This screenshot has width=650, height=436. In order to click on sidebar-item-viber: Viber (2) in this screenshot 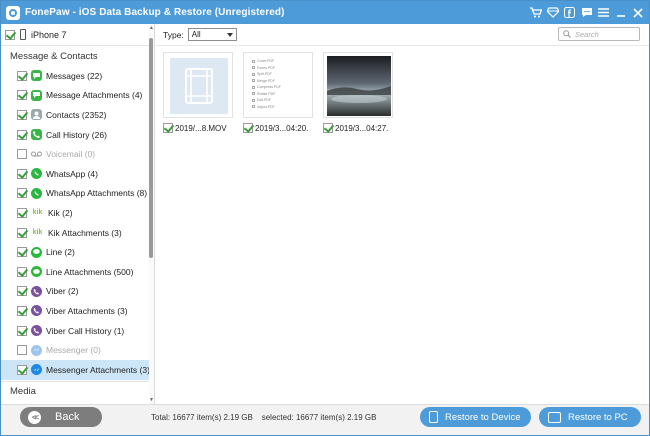, I will do `click(77, 292)`.